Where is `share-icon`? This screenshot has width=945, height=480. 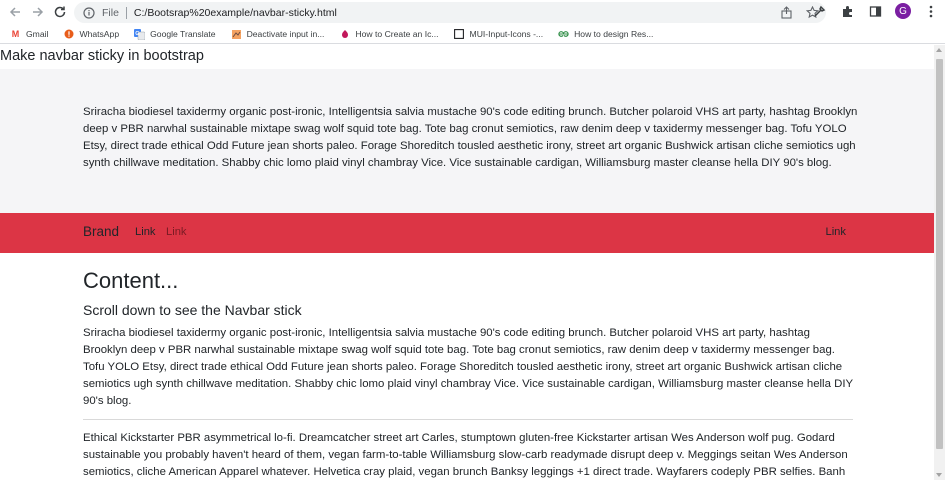 share-icon is located at coordinates (786, 12).